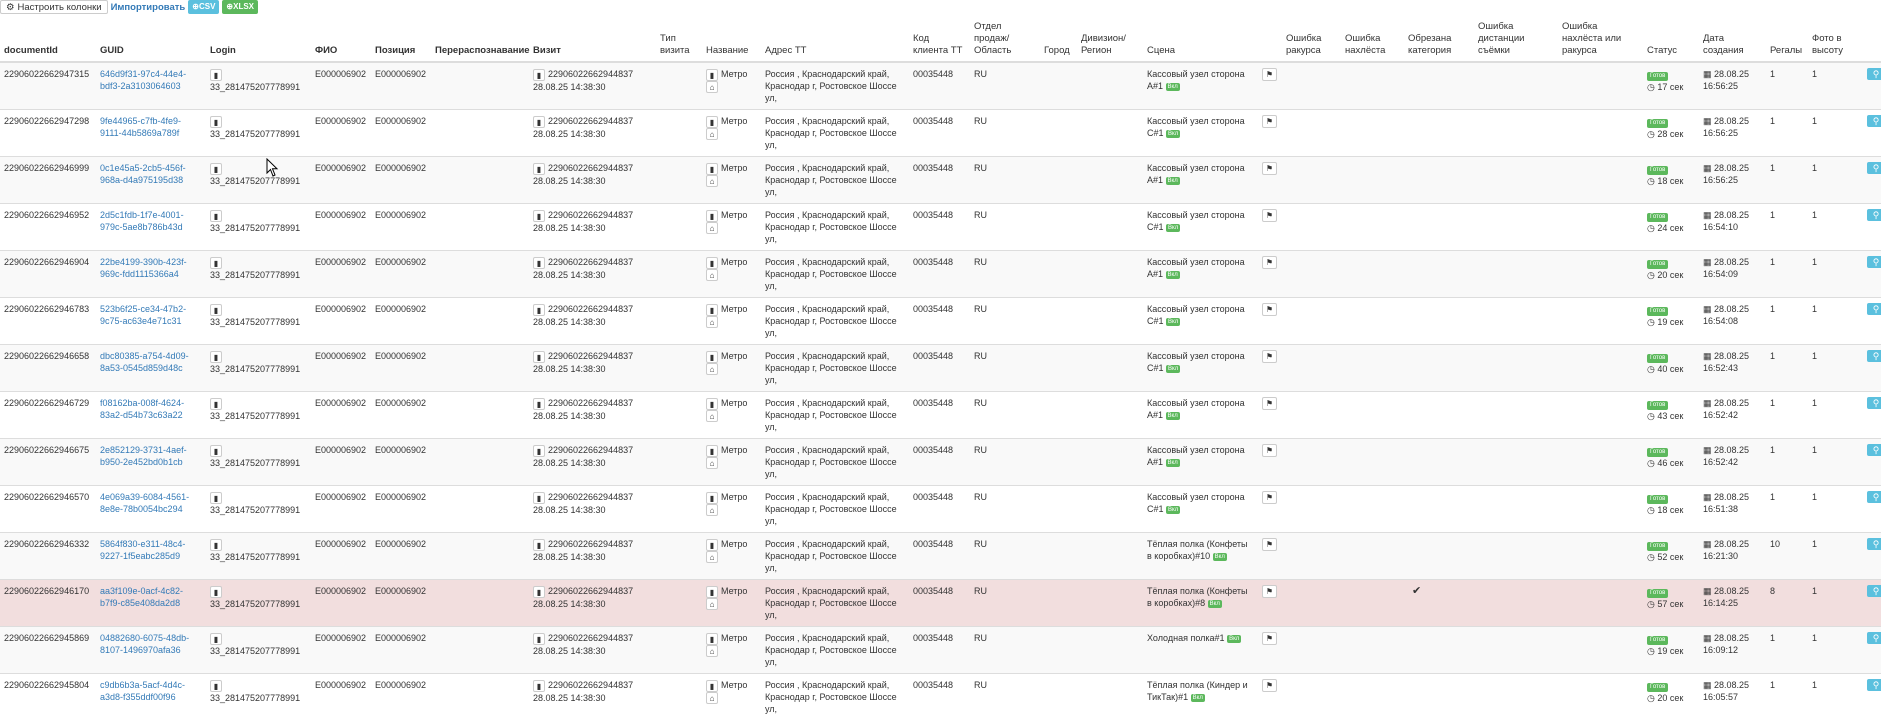 The height and width of the screenshot is (725, 1881). I want to click on guid-cell: 2e852129-3731-4aef-b950-2e452bd0b1cb, so click(151, 462).